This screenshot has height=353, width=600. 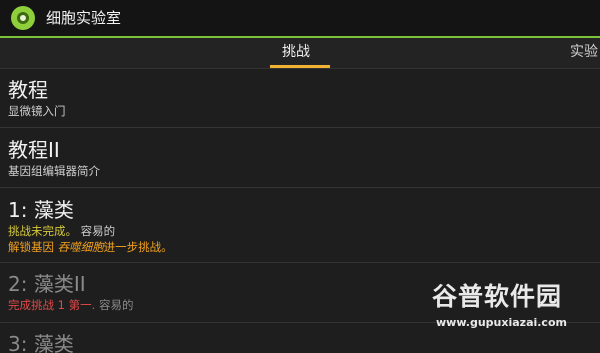 What do you see at coordinates (304, 231) in the screenshot?
I see `item-status-line: 挑战未完成。 容易的` at bounding box center [304, 231].